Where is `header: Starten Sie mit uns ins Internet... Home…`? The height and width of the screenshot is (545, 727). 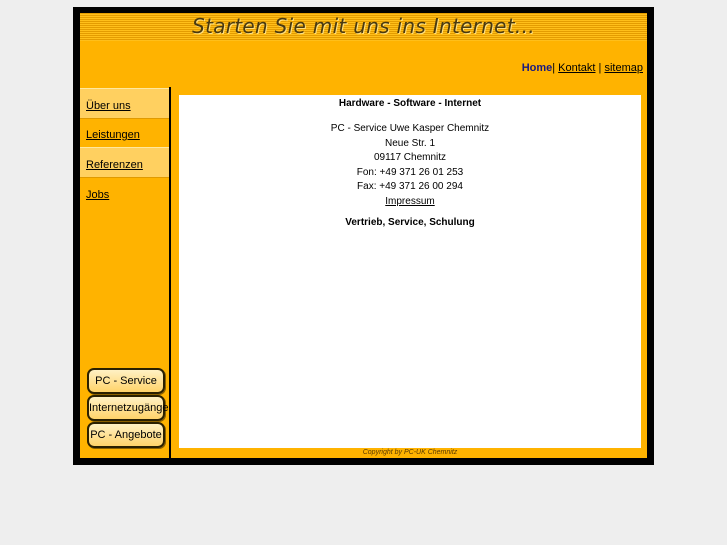
header: Starten Sie mit uns ins Internet... Home… is located at coordinates (363, 50).